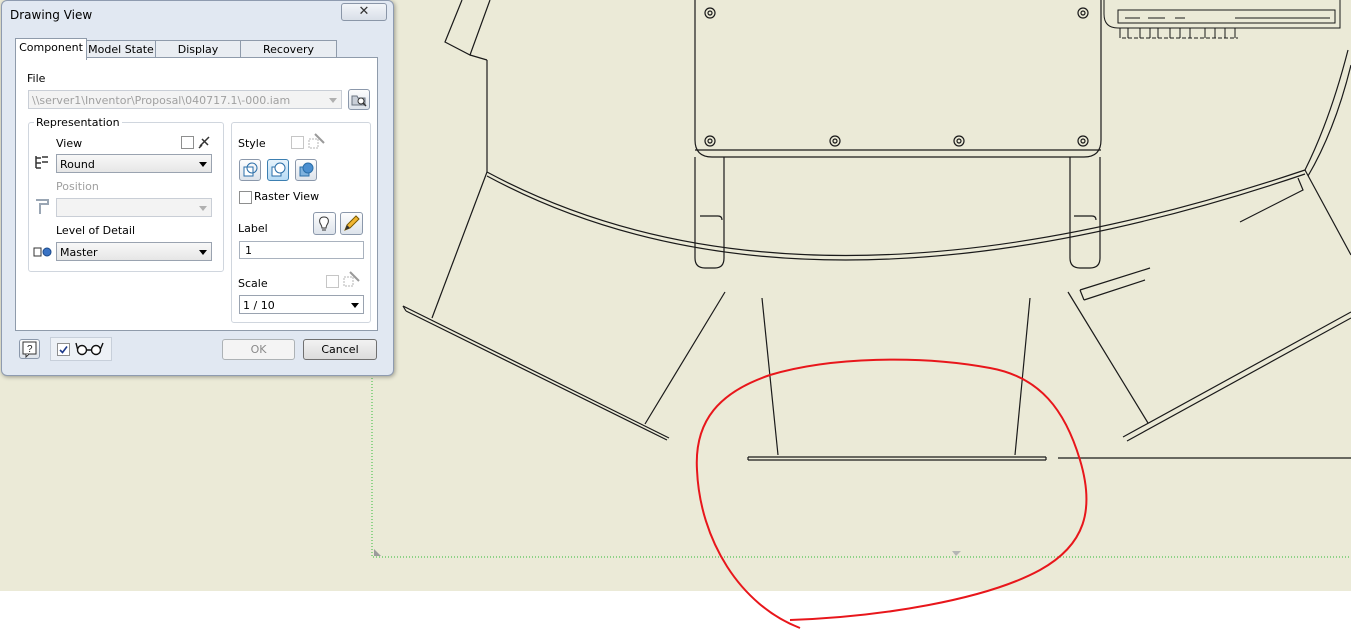 The width and height of the screenshot is (1351, 629). What do you see at coordinates (96, 230) in the screenshot?
I see `level-of-detail-label: Level of Detail` at bounding box center [96, 230].